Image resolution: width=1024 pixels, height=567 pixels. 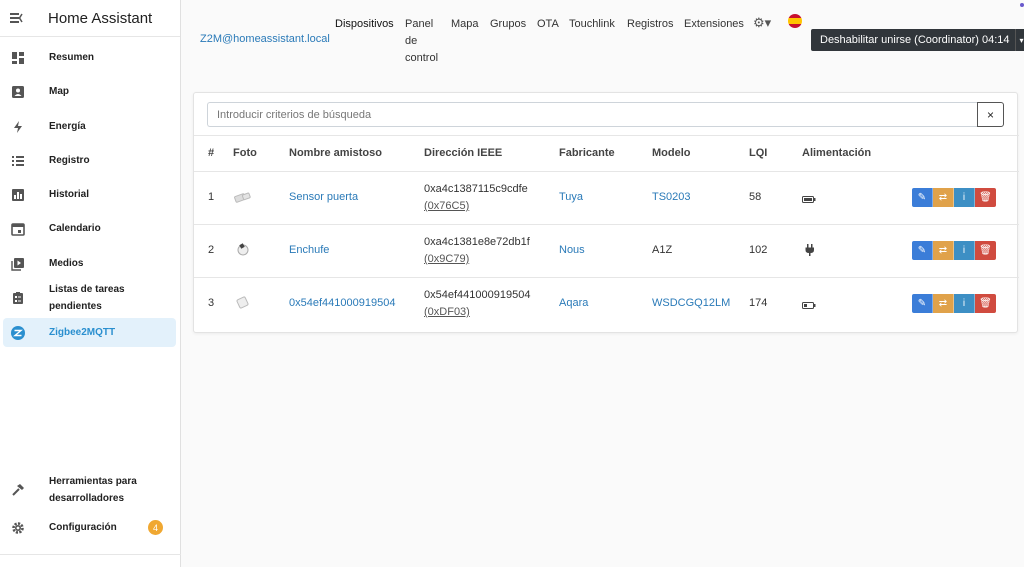 I want to click on language-flag-icon, so click(x=795, y=21).